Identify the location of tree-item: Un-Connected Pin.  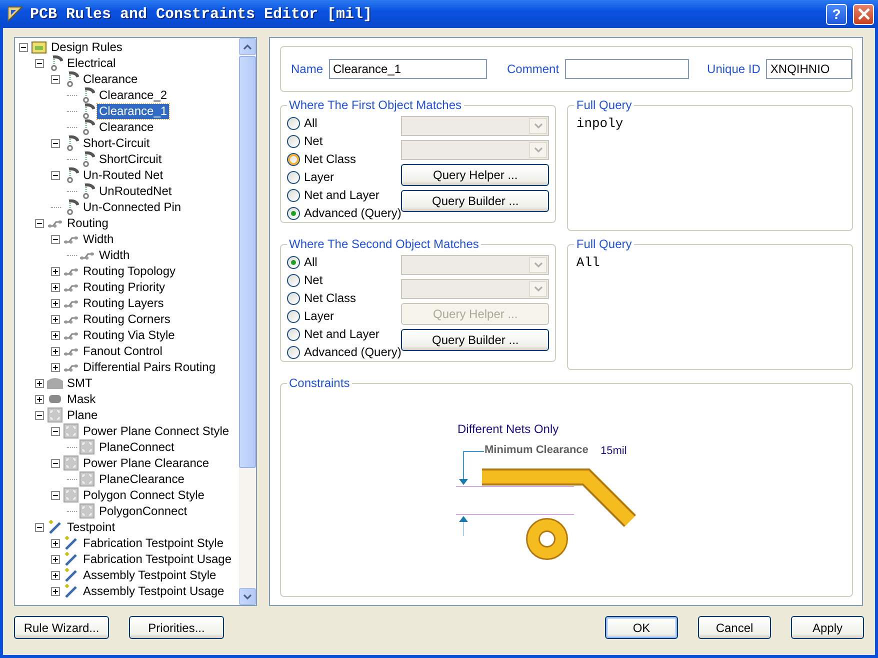
(132, 207).